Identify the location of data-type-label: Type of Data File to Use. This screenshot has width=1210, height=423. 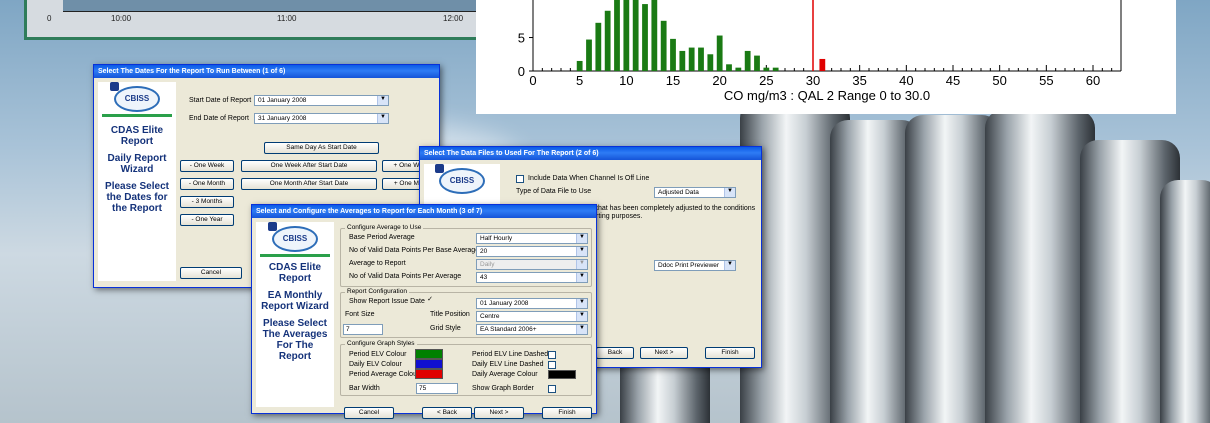
(554, 191).